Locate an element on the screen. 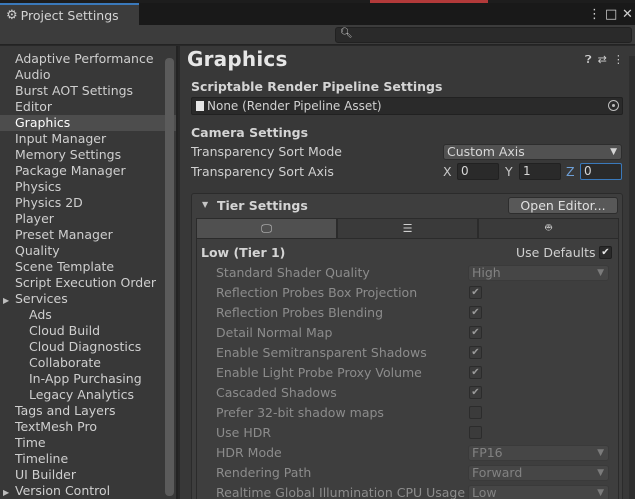 This screenshot has height=499, width=635. sidebar-item: Physics is located at coordinates (88, 187).